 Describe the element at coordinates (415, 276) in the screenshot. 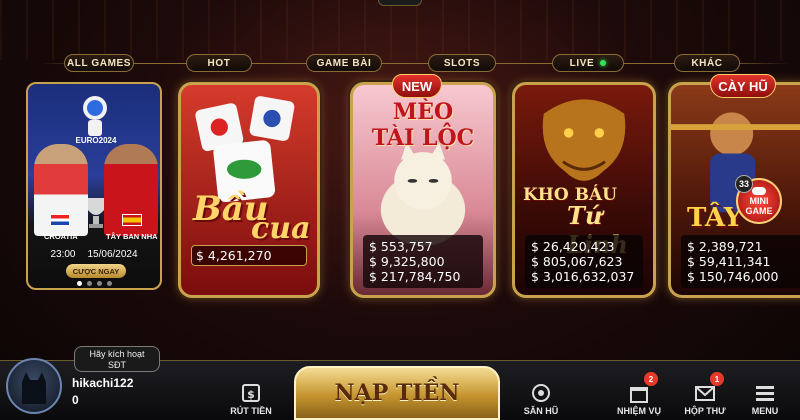

I see `jackpot-value: $ 217,784,750` at that location.